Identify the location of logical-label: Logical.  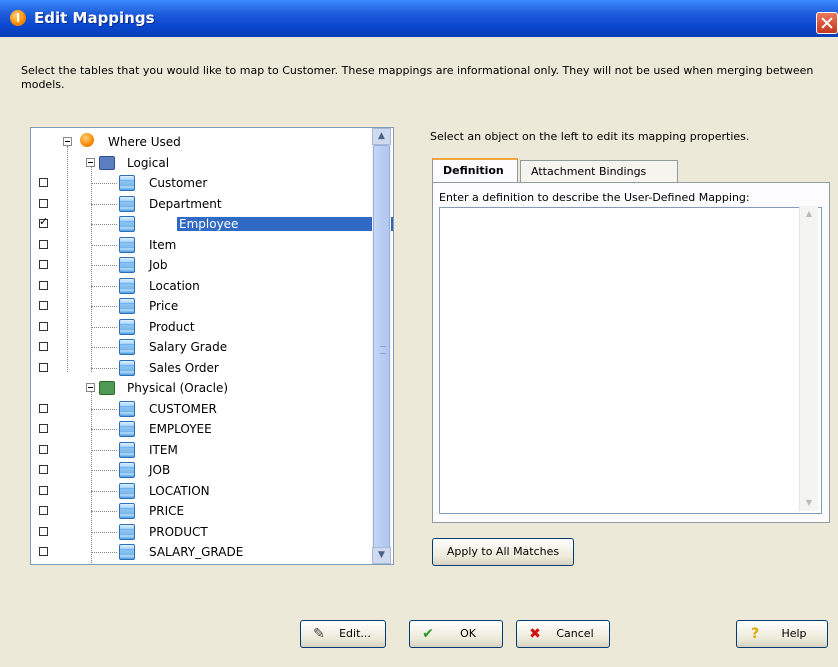
(148, 163).